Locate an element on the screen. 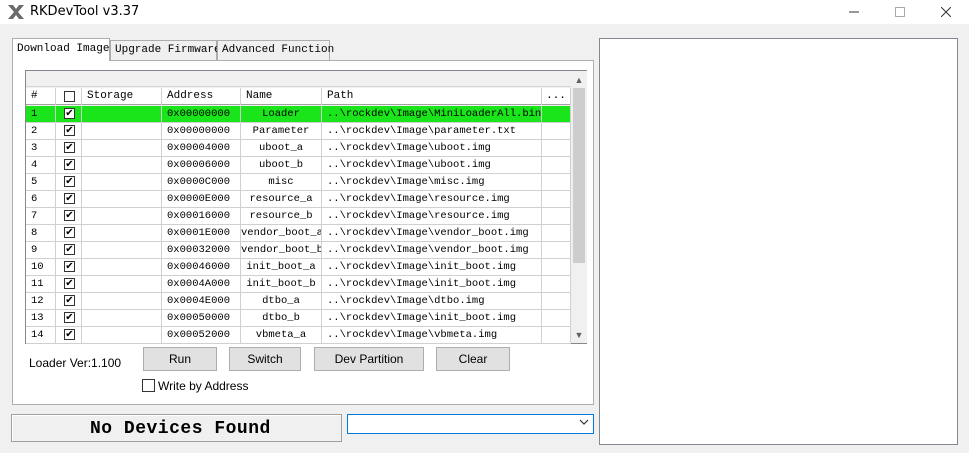  tab-upgrade-firmware: Upgrade Firmware is located at coordinates (165, 50).